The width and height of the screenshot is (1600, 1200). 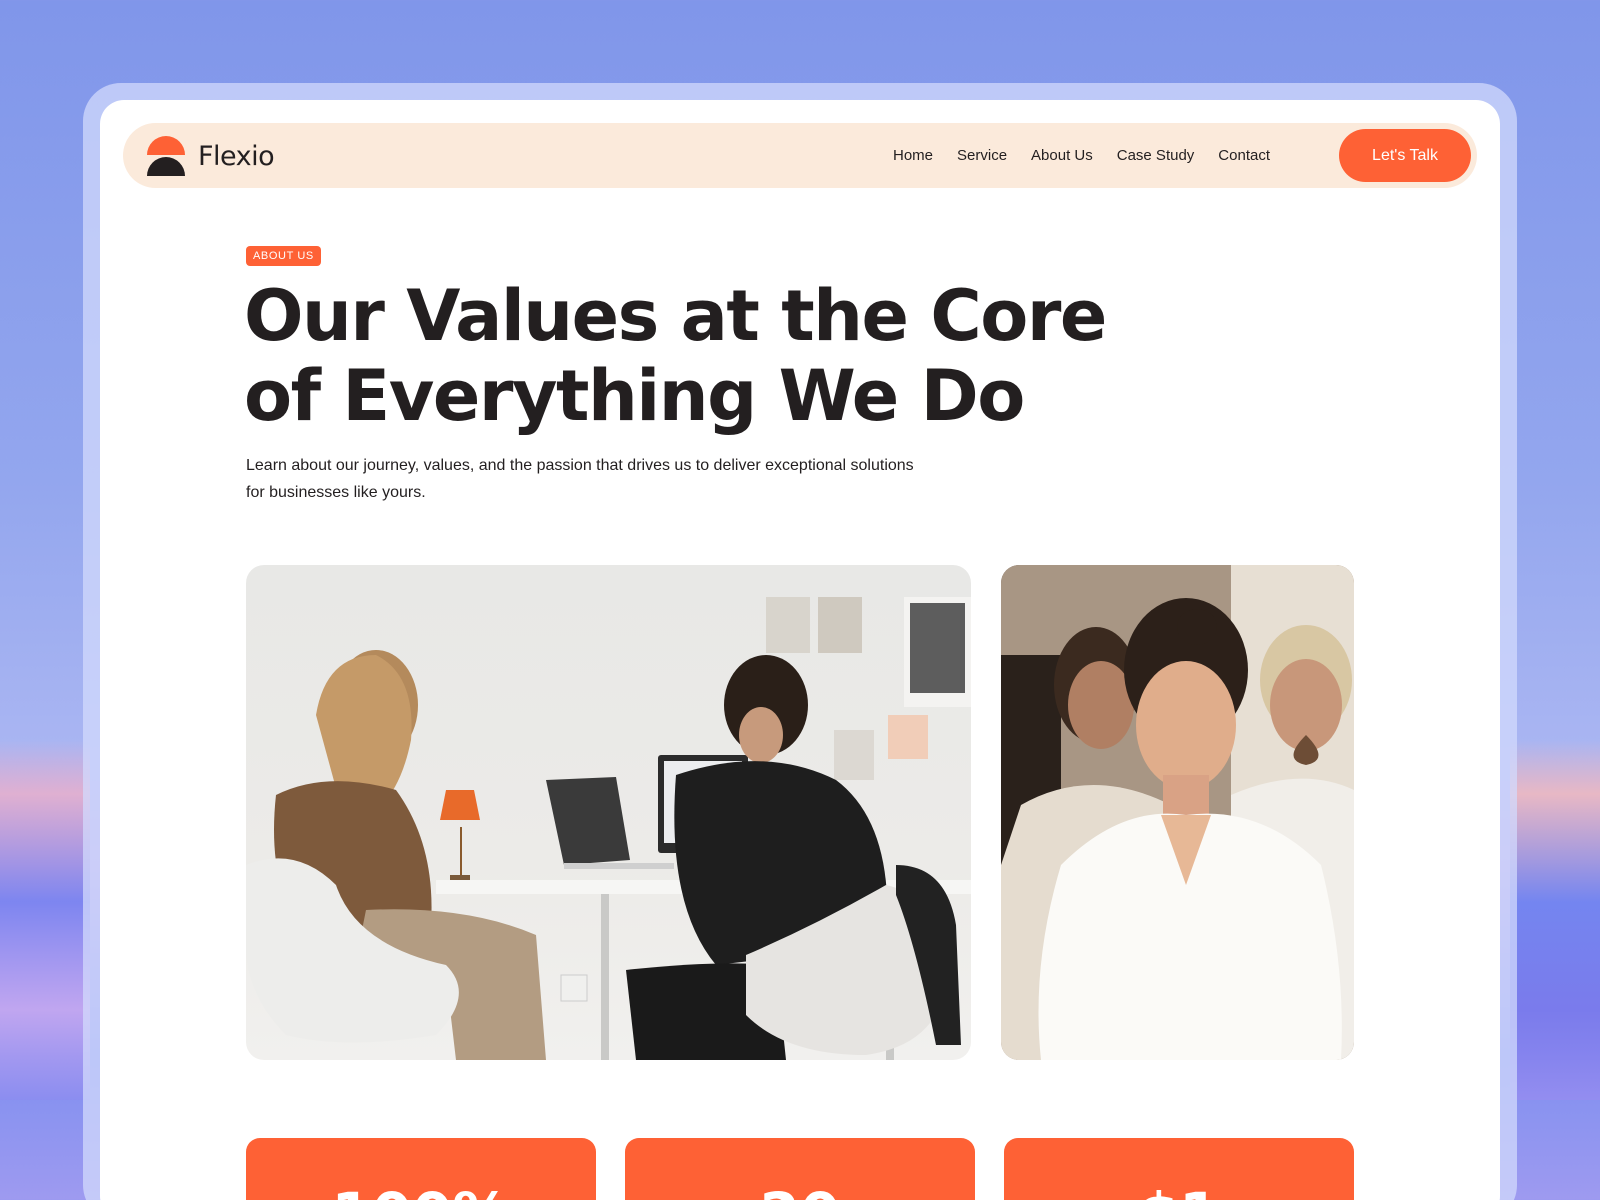 I want to click on page-title-line-2: of Everything We Do, so click(x=634, y=396).